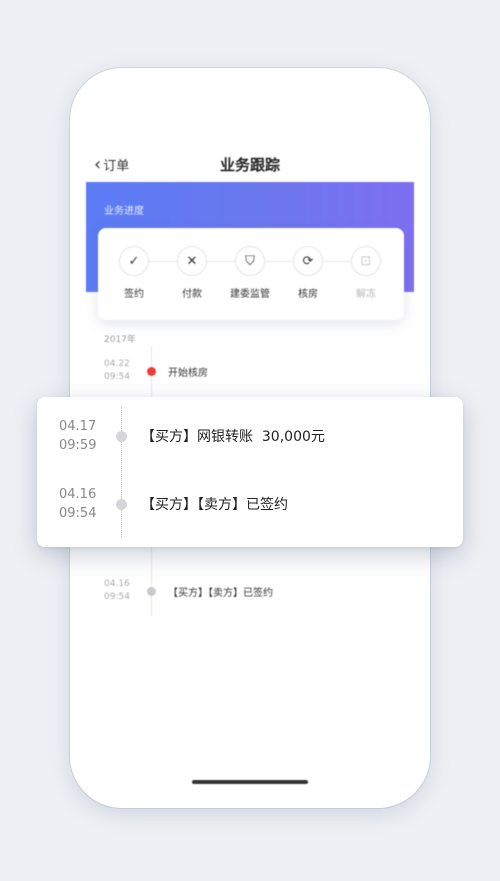 The height and width of the screenshot is (881, 500). I want to click on timeline-item: 04.22 09:54 开始核房, so click(156, 371).